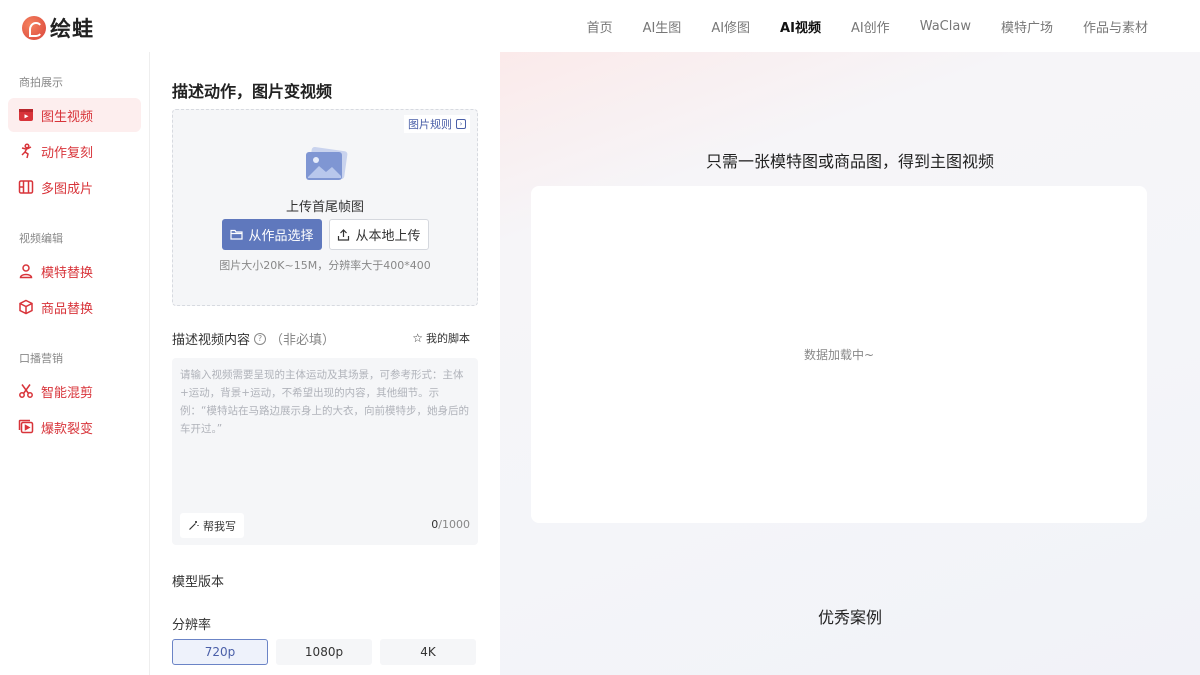 Image resolution: width=1200 pixels, height=675 pixels. I want to click on sidebar-item-label: 爆款裂变, so click(67, 429).